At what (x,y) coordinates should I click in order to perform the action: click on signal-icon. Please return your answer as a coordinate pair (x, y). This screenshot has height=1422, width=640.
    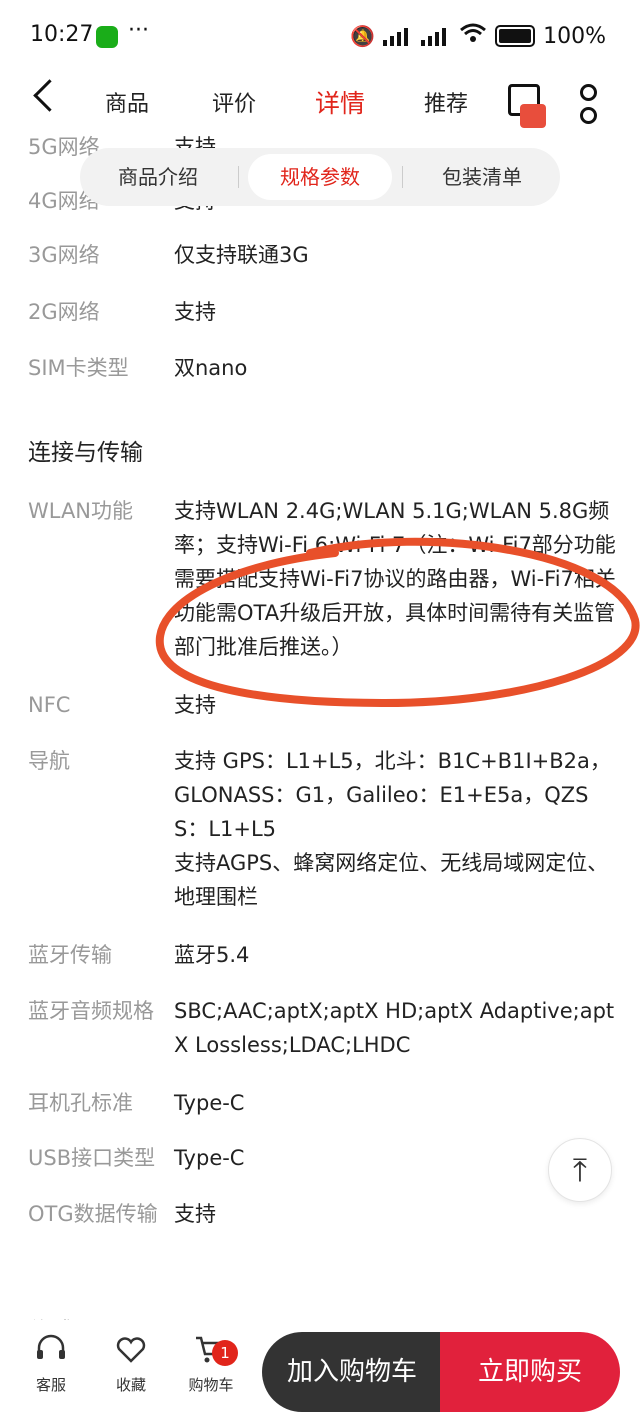
    Looking at the image, I should click on (398, 36).